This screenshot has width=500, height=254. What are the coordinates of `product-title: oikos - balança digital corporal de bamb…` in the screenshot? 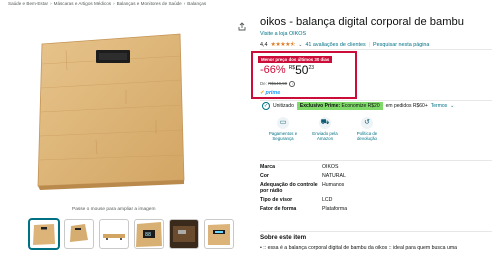 It's located at (362, 22).